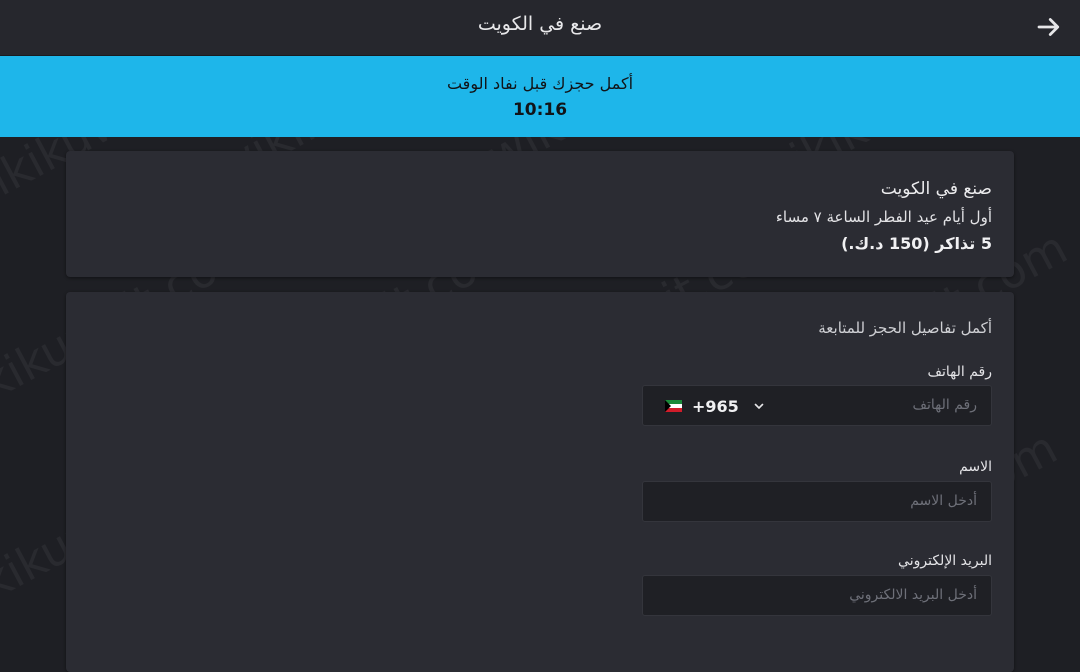 Image resolution: width=1080 pixels, height=672 pixels. What do you see at coordinates (540, 110) in the screenshot?
I see `countdown-timer: 10:16` at bounding box center [540, 110].